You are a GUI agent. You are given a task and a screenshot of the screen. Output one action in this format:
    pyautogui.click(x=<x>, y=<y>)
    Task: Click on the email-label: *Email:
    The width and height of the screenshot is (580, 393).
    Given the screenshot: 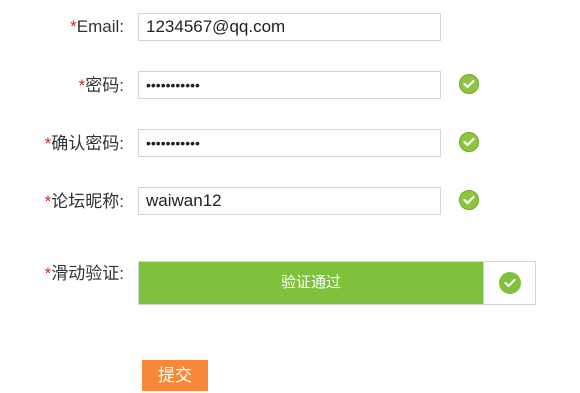 What is the action you would take?
    pyautogui.click(x=97, y=27)
    